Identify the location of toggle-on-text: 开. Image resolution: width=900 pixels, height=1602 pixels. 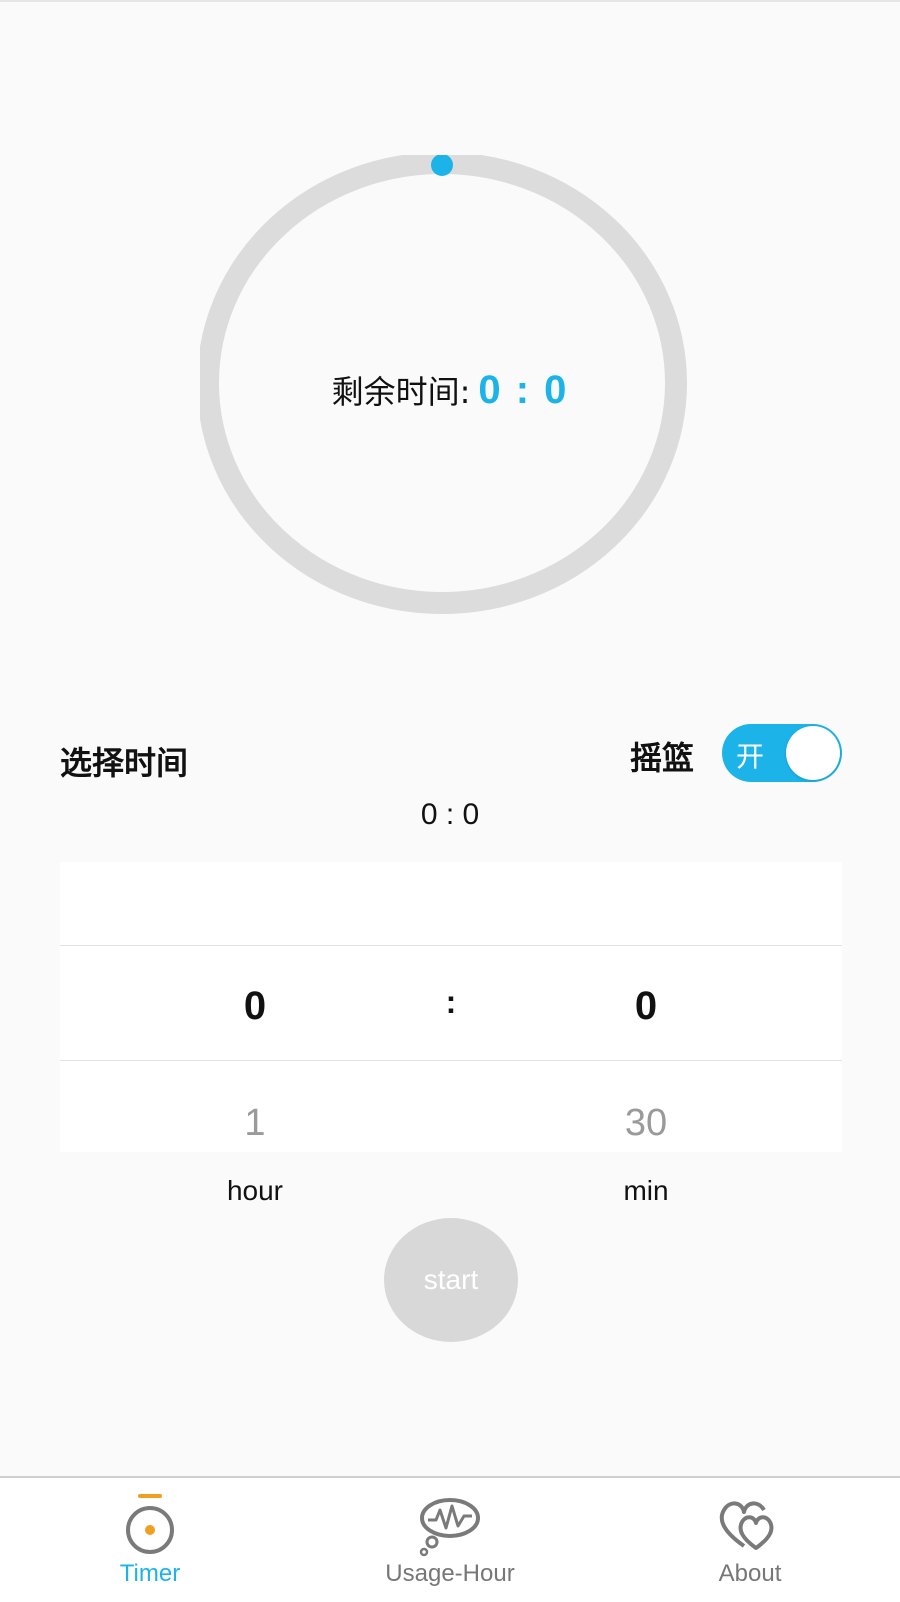
(750, 756).